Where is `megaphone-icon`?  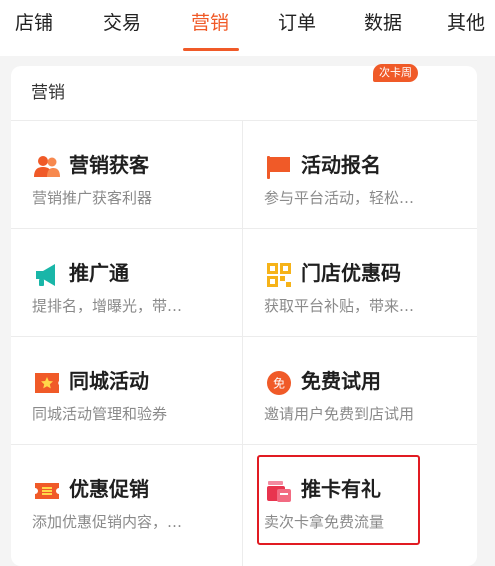 megaphone-icon is located at coordinates (45, 275).